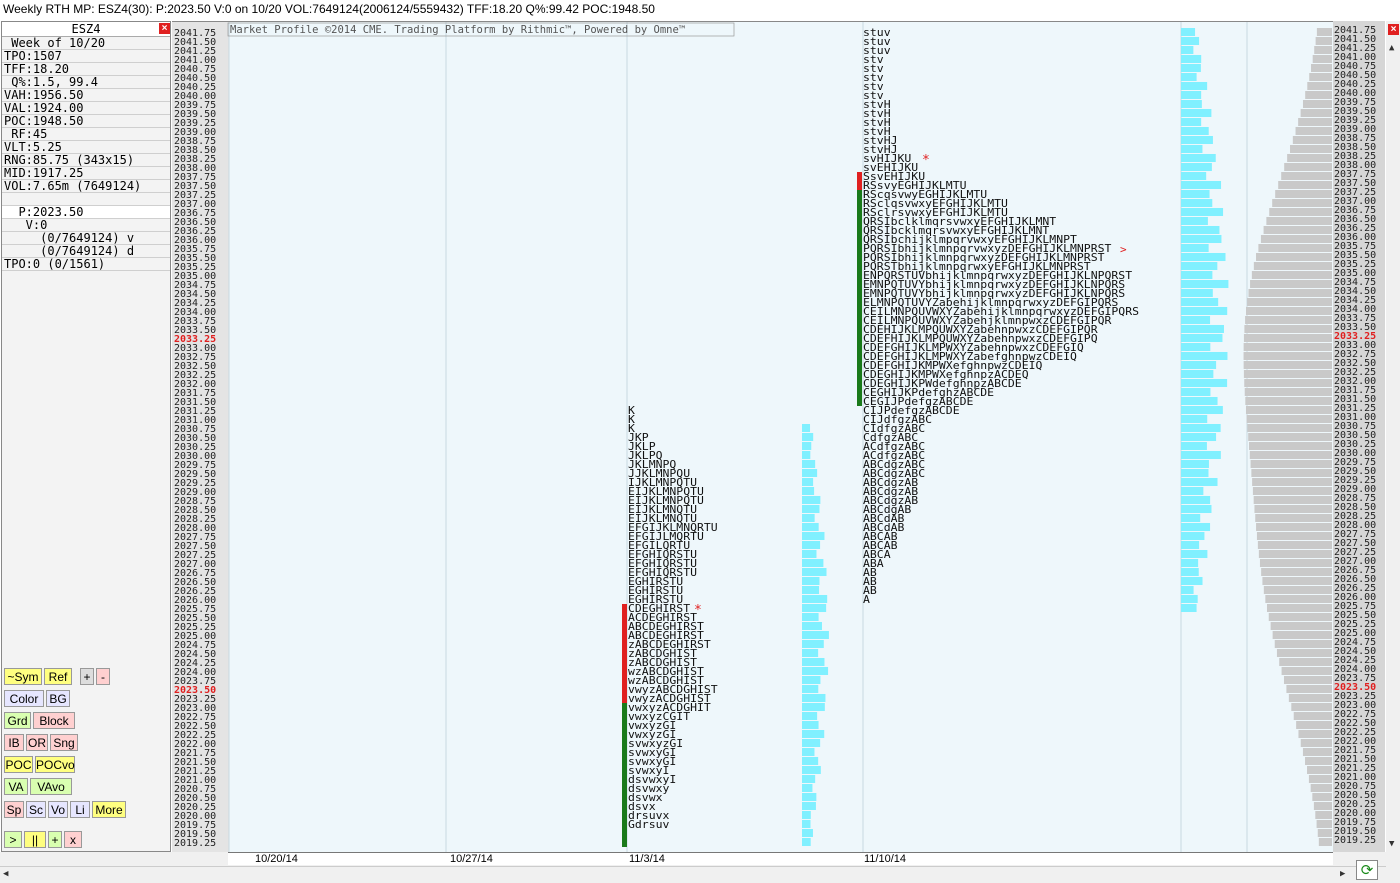  I want to click on btn-VA: VA, so click(16, 786).